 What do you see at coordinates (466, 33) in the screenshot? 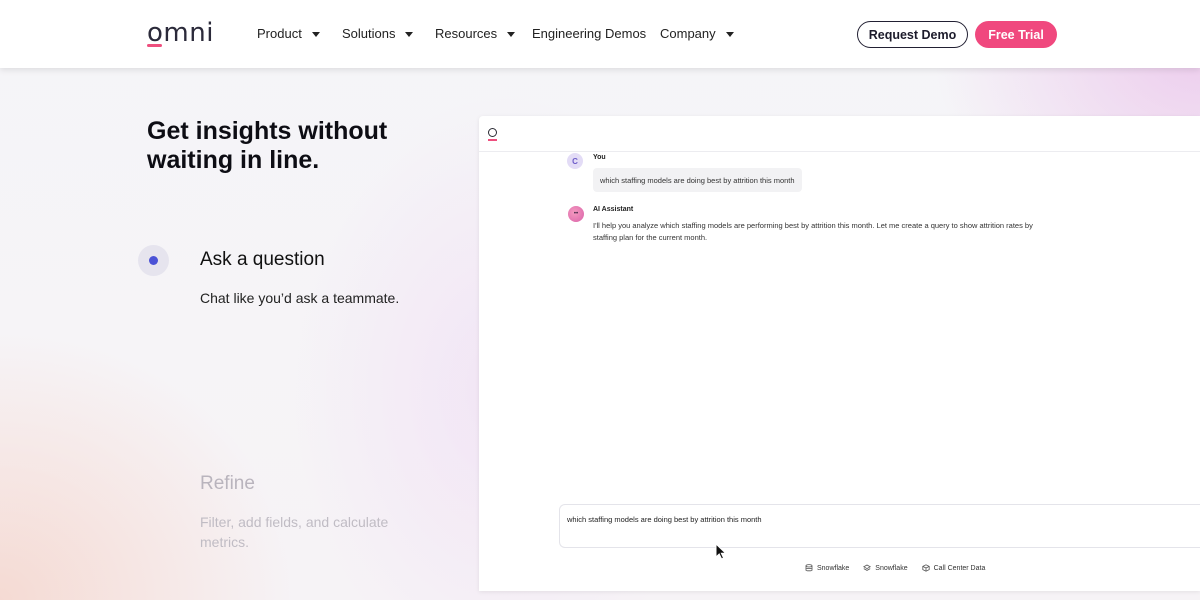
I see `nav-item-label: Resources` at bounding box center [466, 33].